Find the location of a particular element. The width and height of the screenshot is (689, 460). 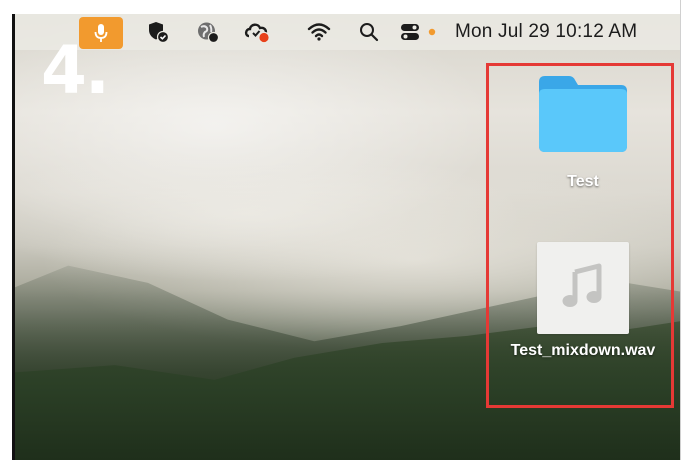

control-center-item is located at coordinates (410, 32).